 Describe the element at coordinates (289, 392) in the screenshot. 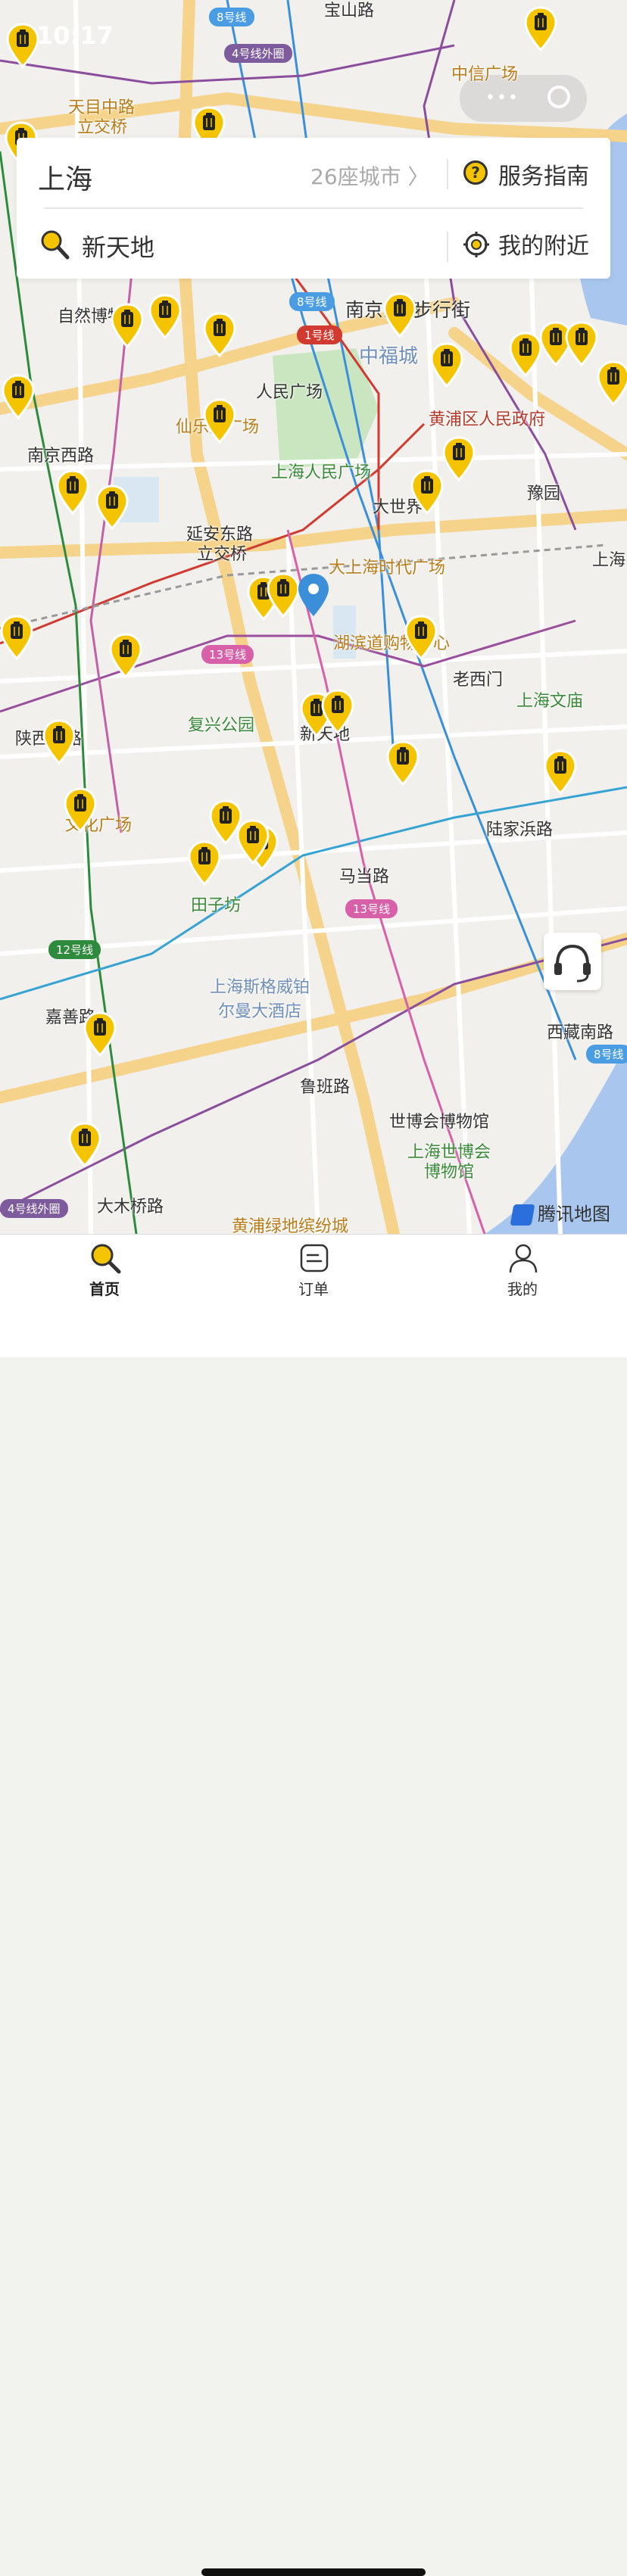

I see `map-label: 人民广场` at that location.